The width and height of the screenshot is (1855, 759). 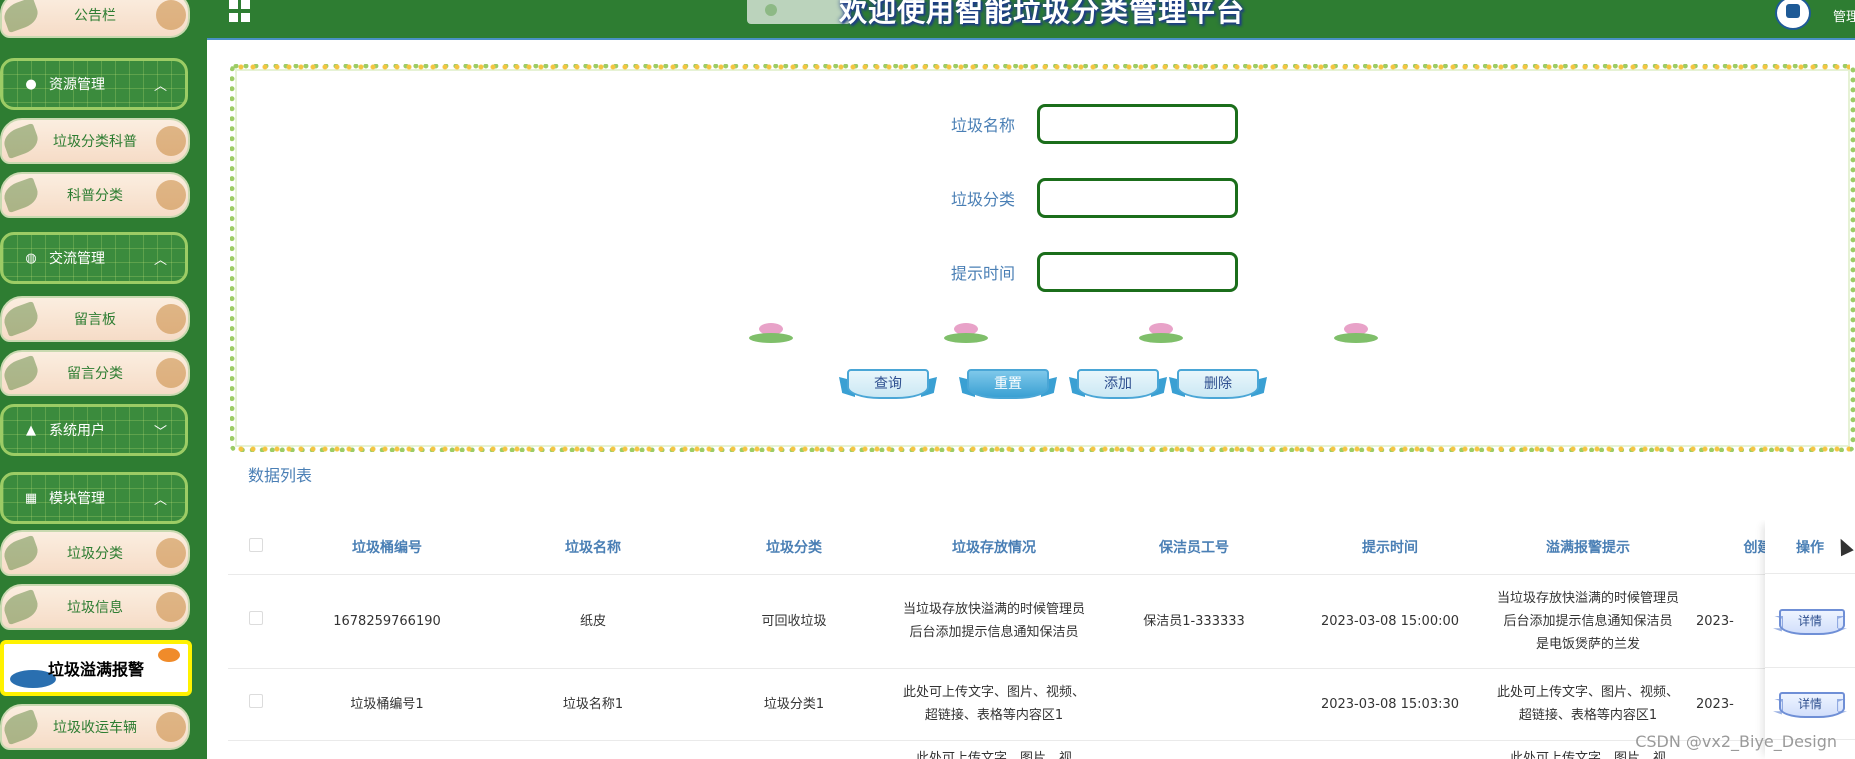 I want to click on sidebar-group-7: ▲ 系统用户 ﹀, so click(x=94, y=430).